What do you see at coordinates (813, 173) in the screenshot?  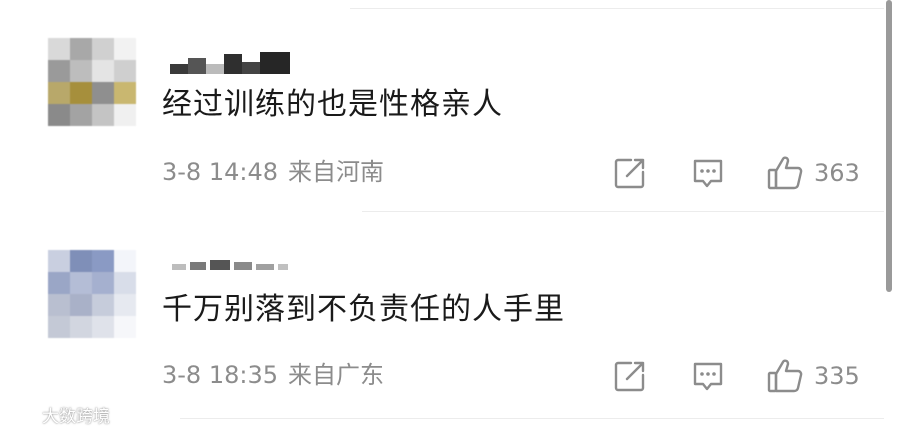 I see `like-button: 363` at bounding box center [813, 173].